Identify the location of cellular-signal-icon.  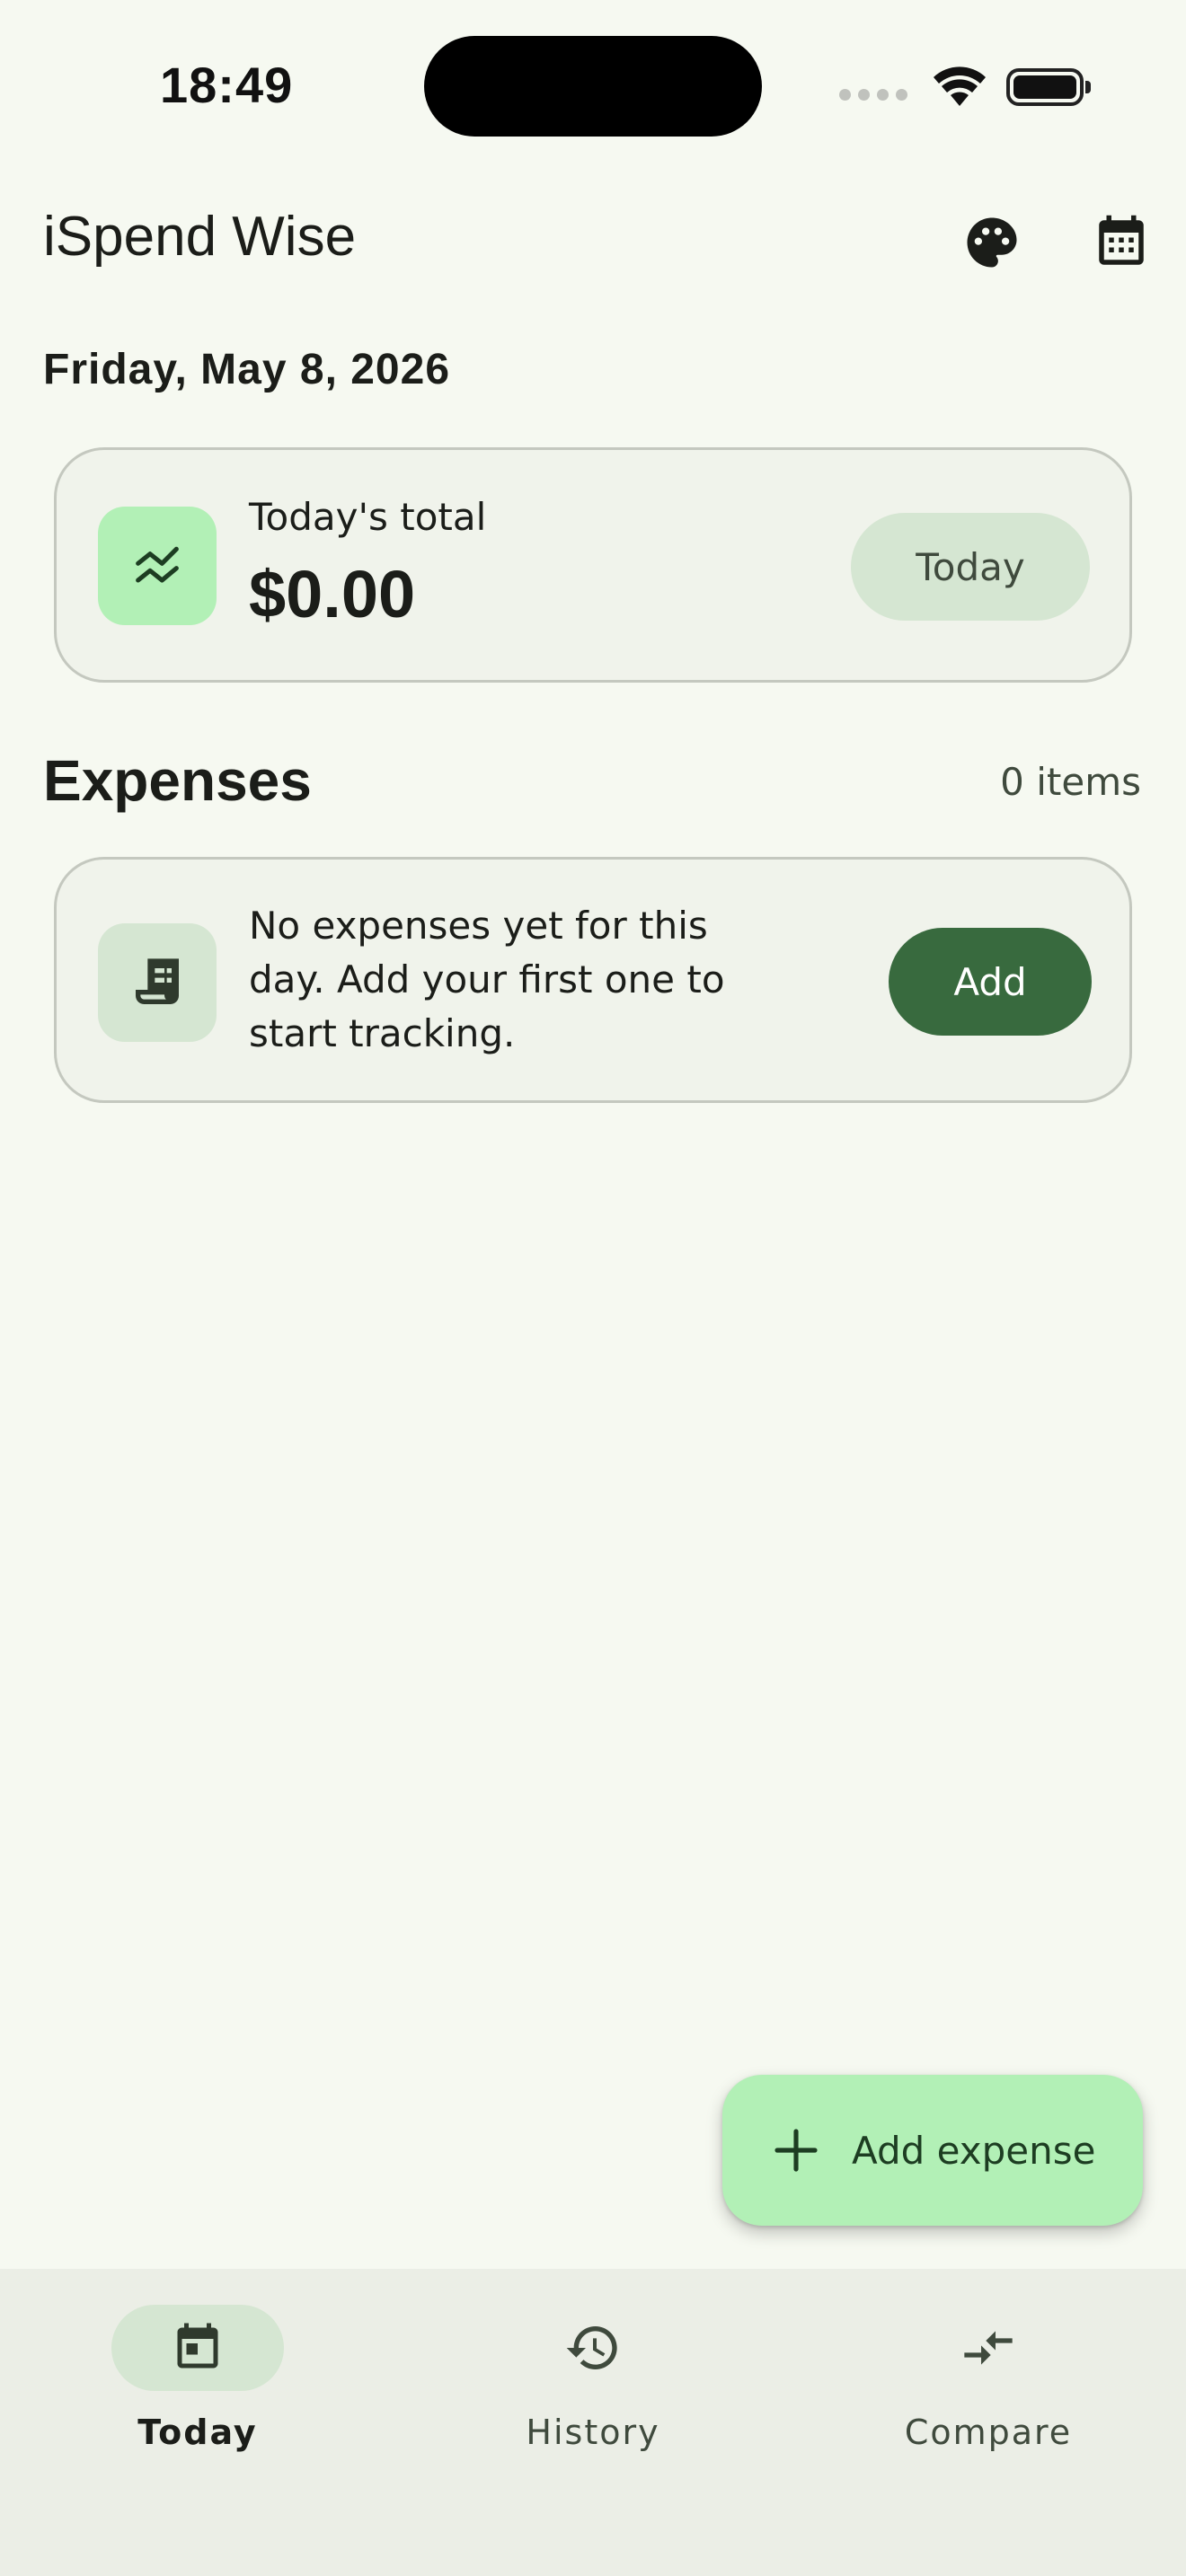
(873, 94).